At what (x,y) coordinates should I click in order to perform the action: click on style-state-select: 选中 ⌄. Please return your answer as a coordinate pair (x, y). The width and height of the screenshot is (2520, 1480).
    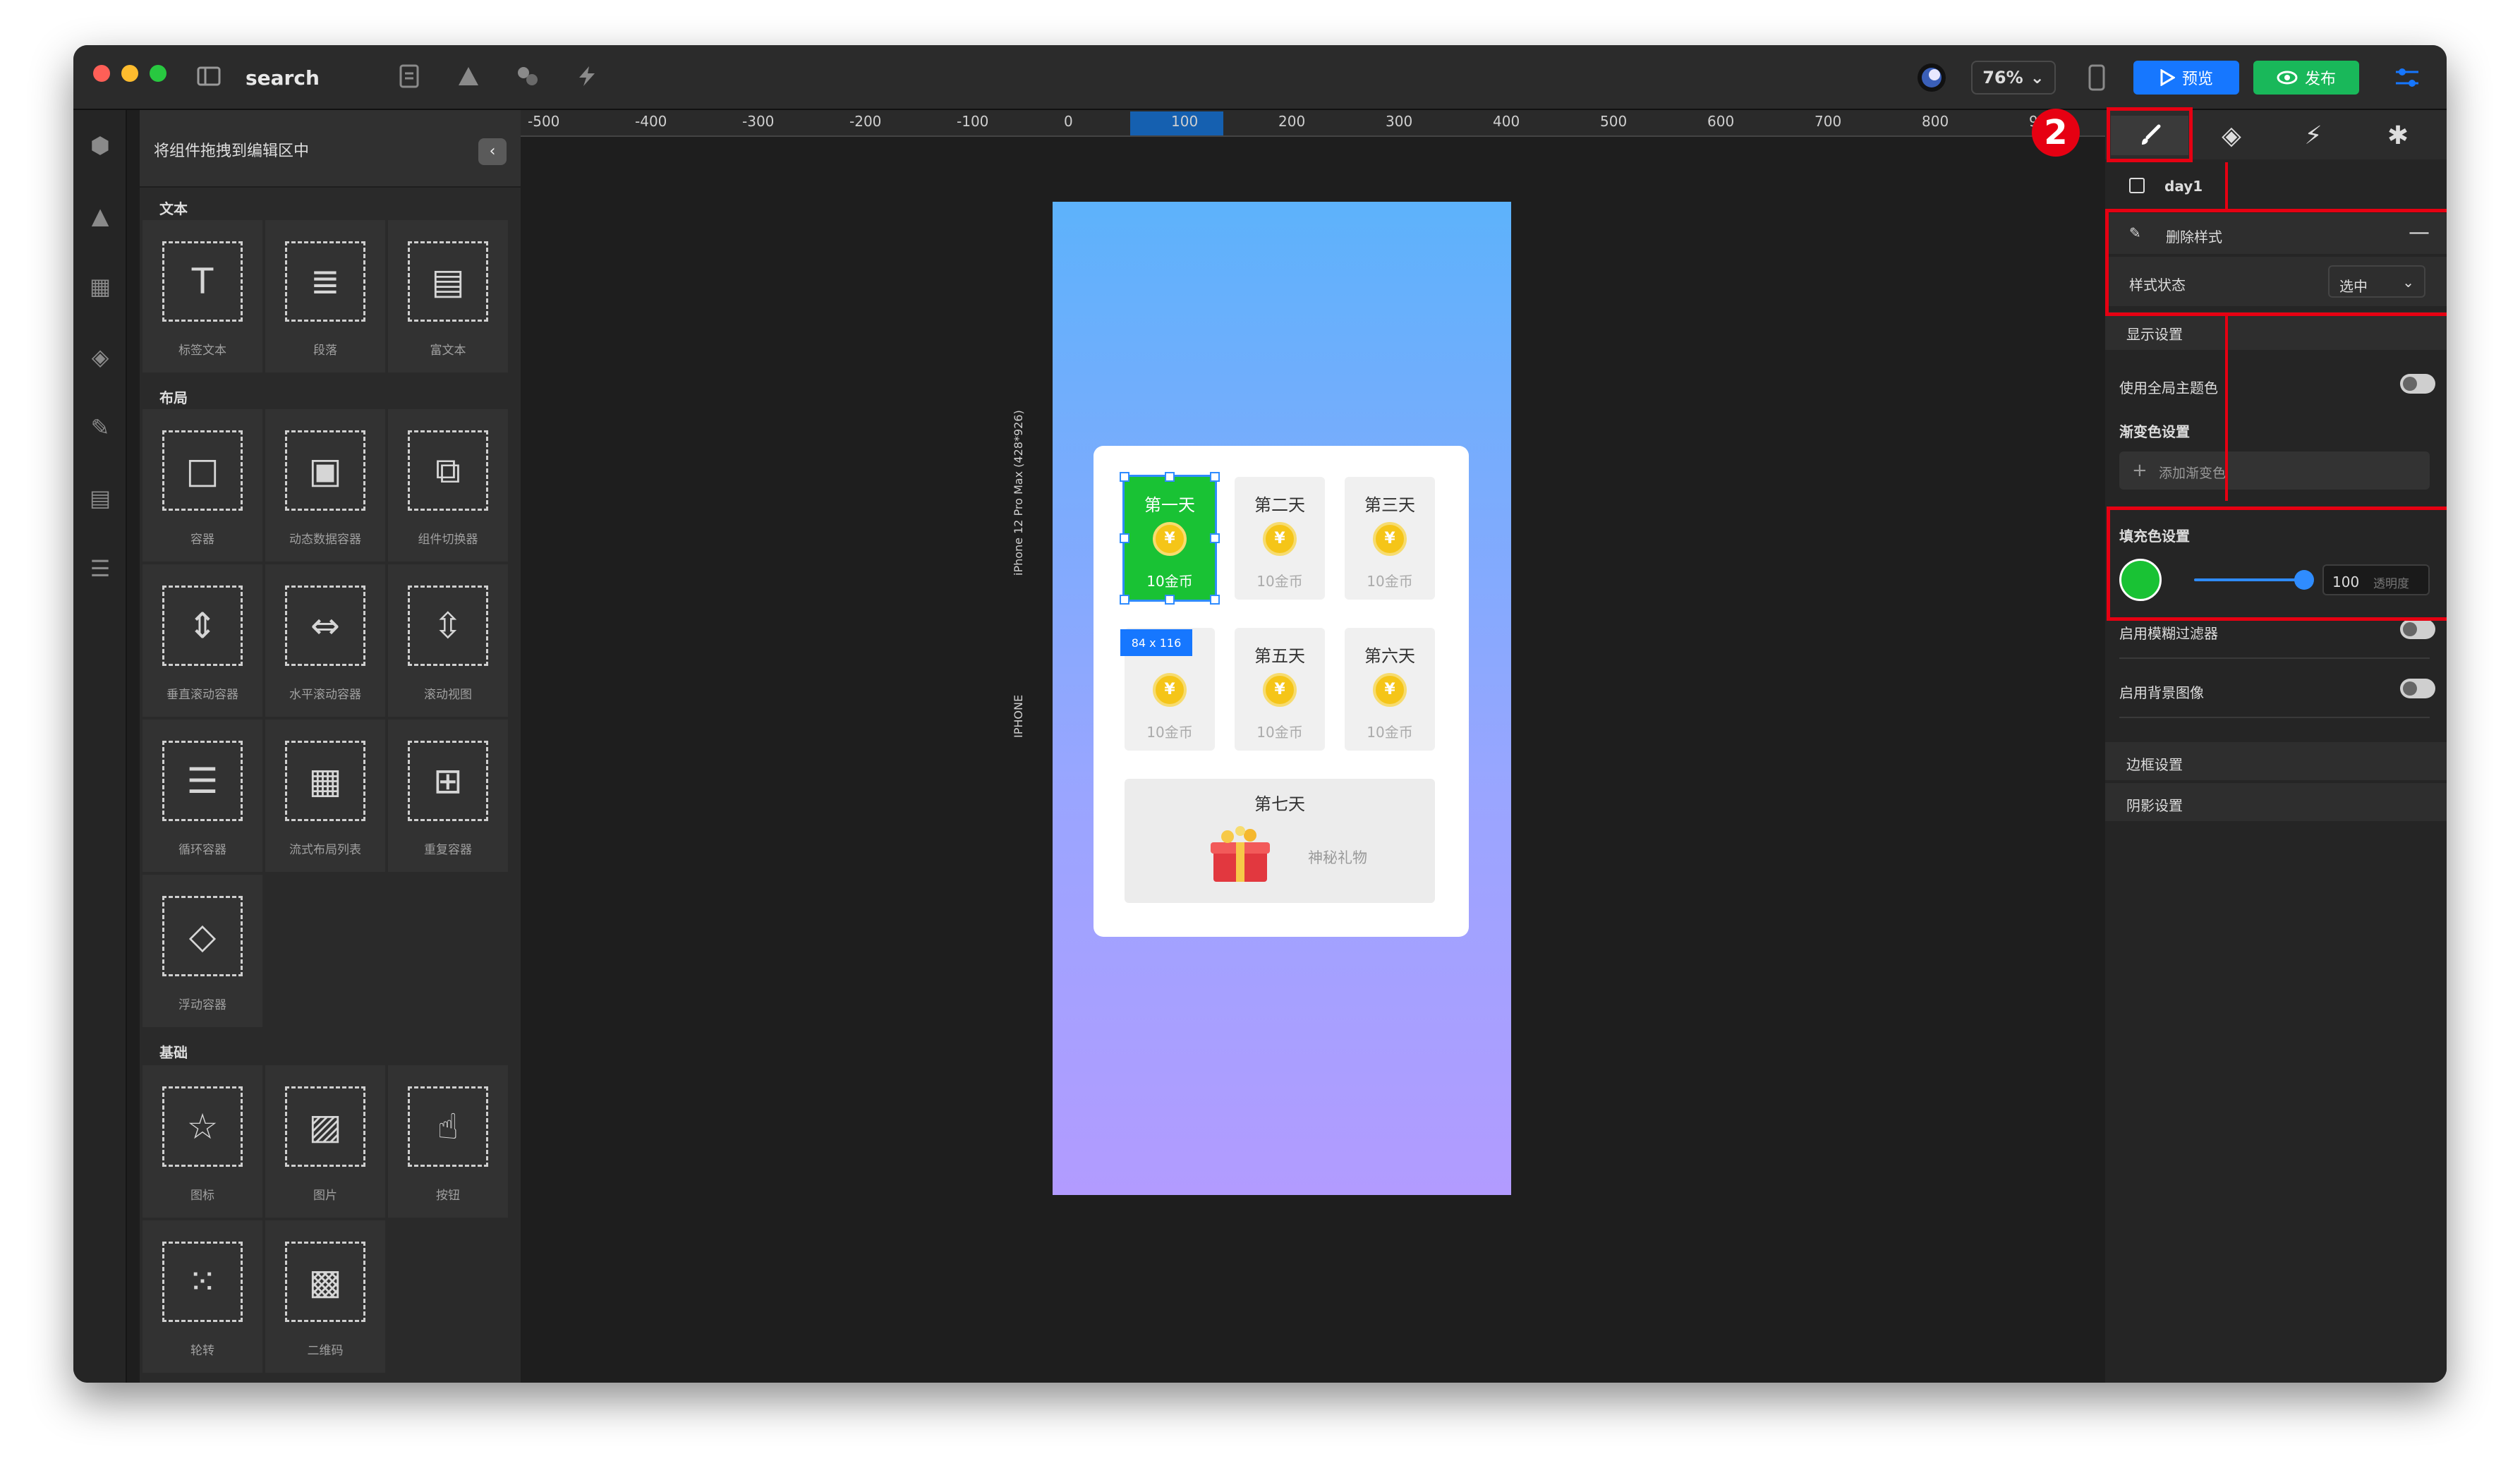
    Looking at the image, I should click on (2376, 282).